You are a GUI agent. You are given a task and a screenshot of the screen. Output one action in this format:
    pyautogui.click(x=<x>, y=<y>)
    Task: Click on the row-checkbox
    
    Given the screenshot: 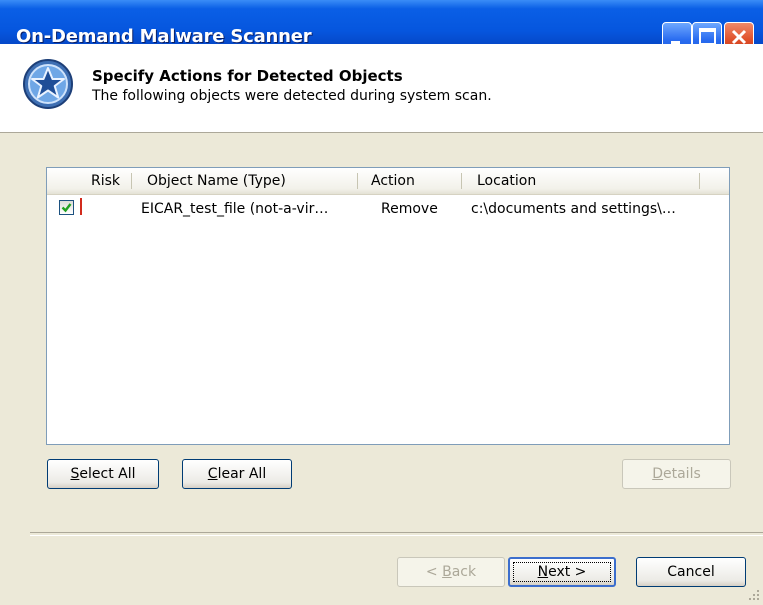 What is the action you would take?
    pyautogui.click(x=66, y=207)
    